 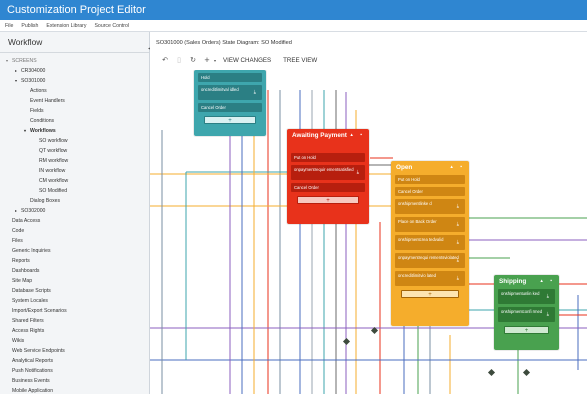 I want to click on menu-file: File, so click(x=9, y=26).